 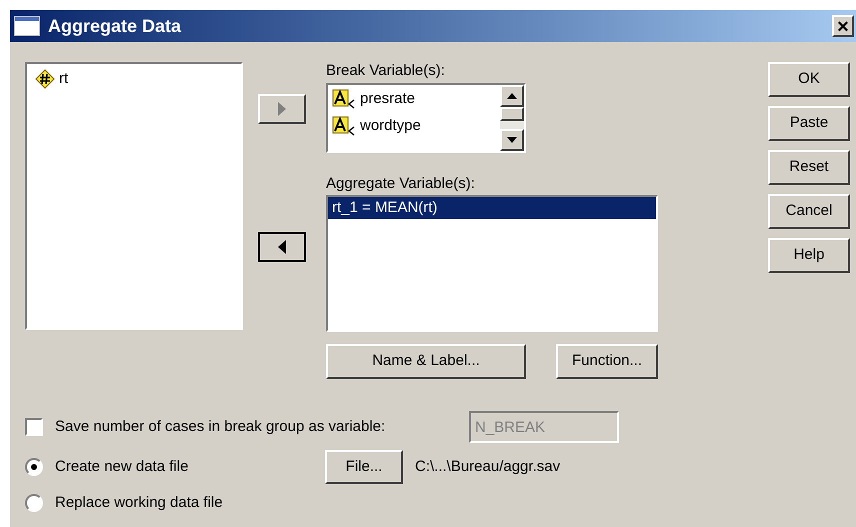 I want to click on scroll-thumb, so click(x=512, y=113).